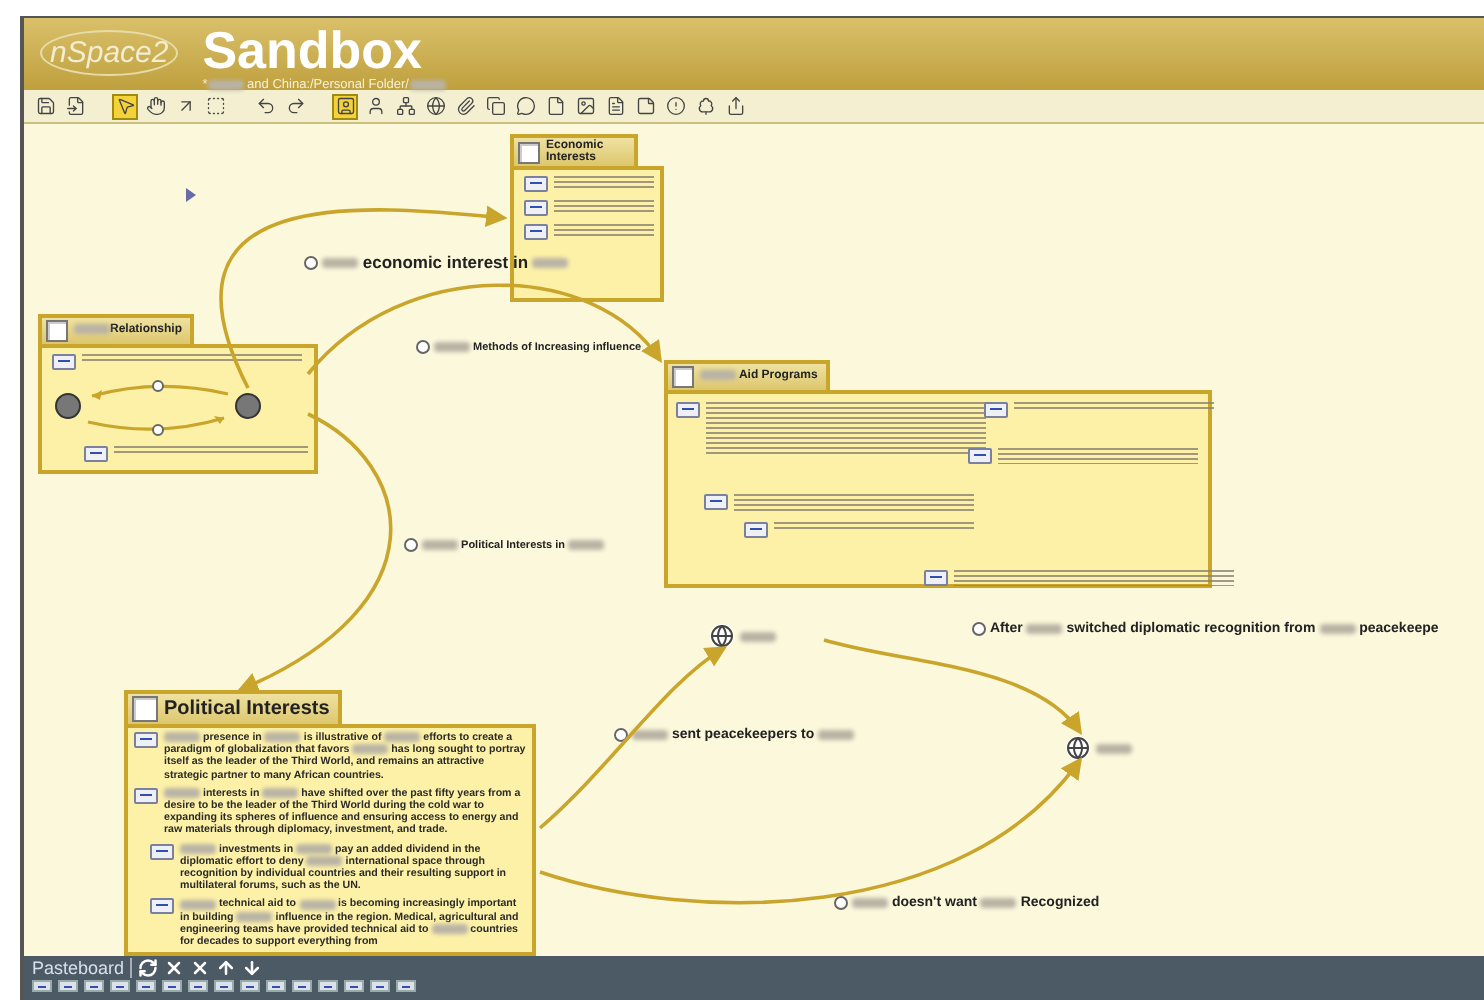  Describe the element at coordinates (445, 262) in the screenshot. I see `link-label: economic interest in` at that location.